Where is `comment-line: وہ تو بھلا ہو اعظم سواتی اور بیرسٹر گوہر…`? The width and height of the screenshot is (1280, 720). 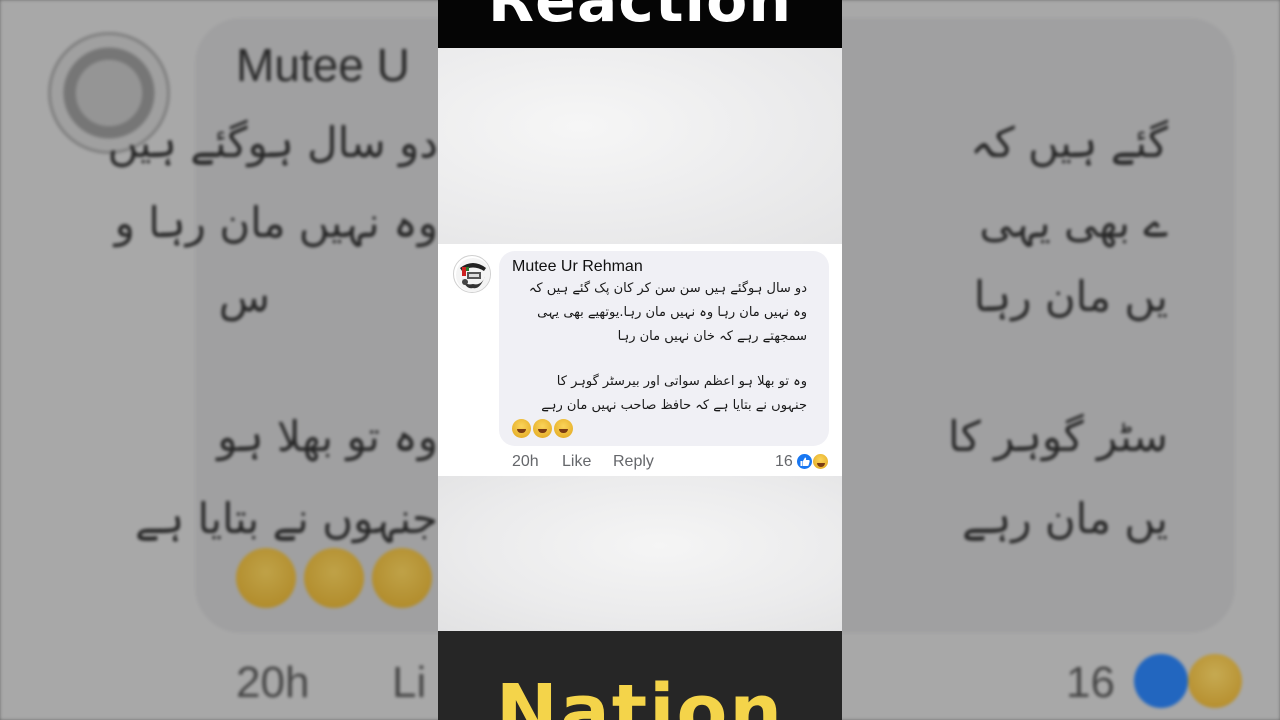
comment-line: وہ تو بھلا ہو اعظم سواتی اور بیرسٹر گوہر… is located at coordinates (681, 381).